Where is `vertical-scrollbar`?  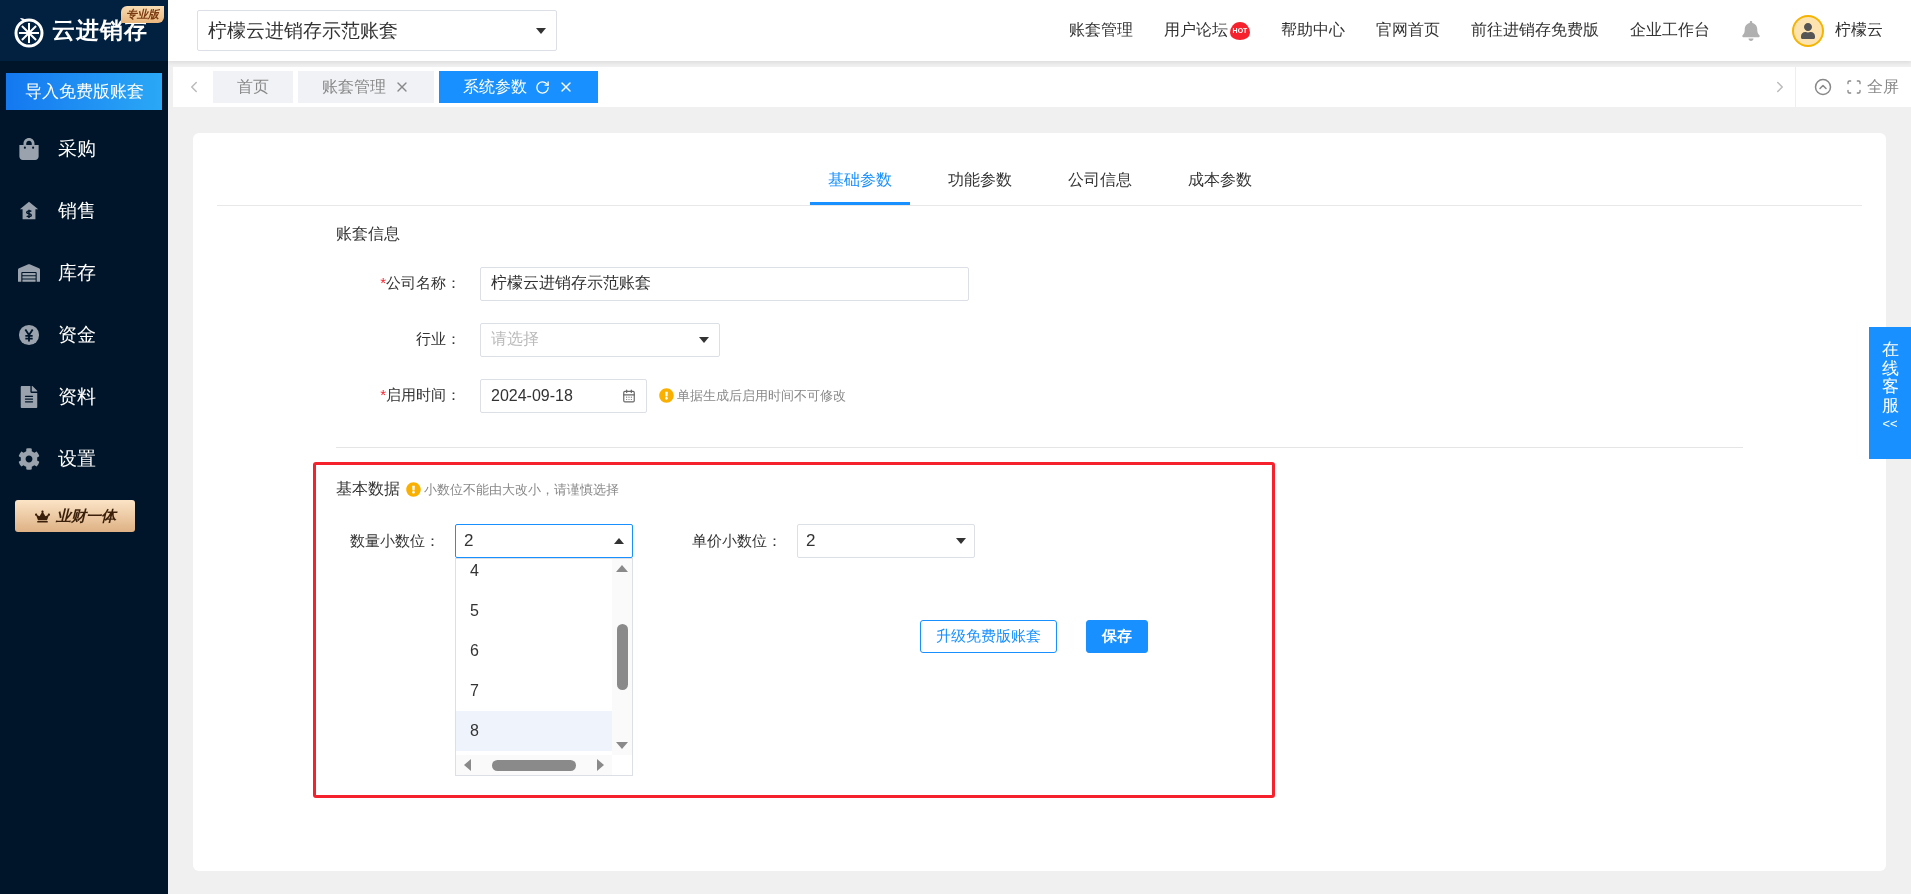 vertical-scrollbar is located at coordinates (622, 657).